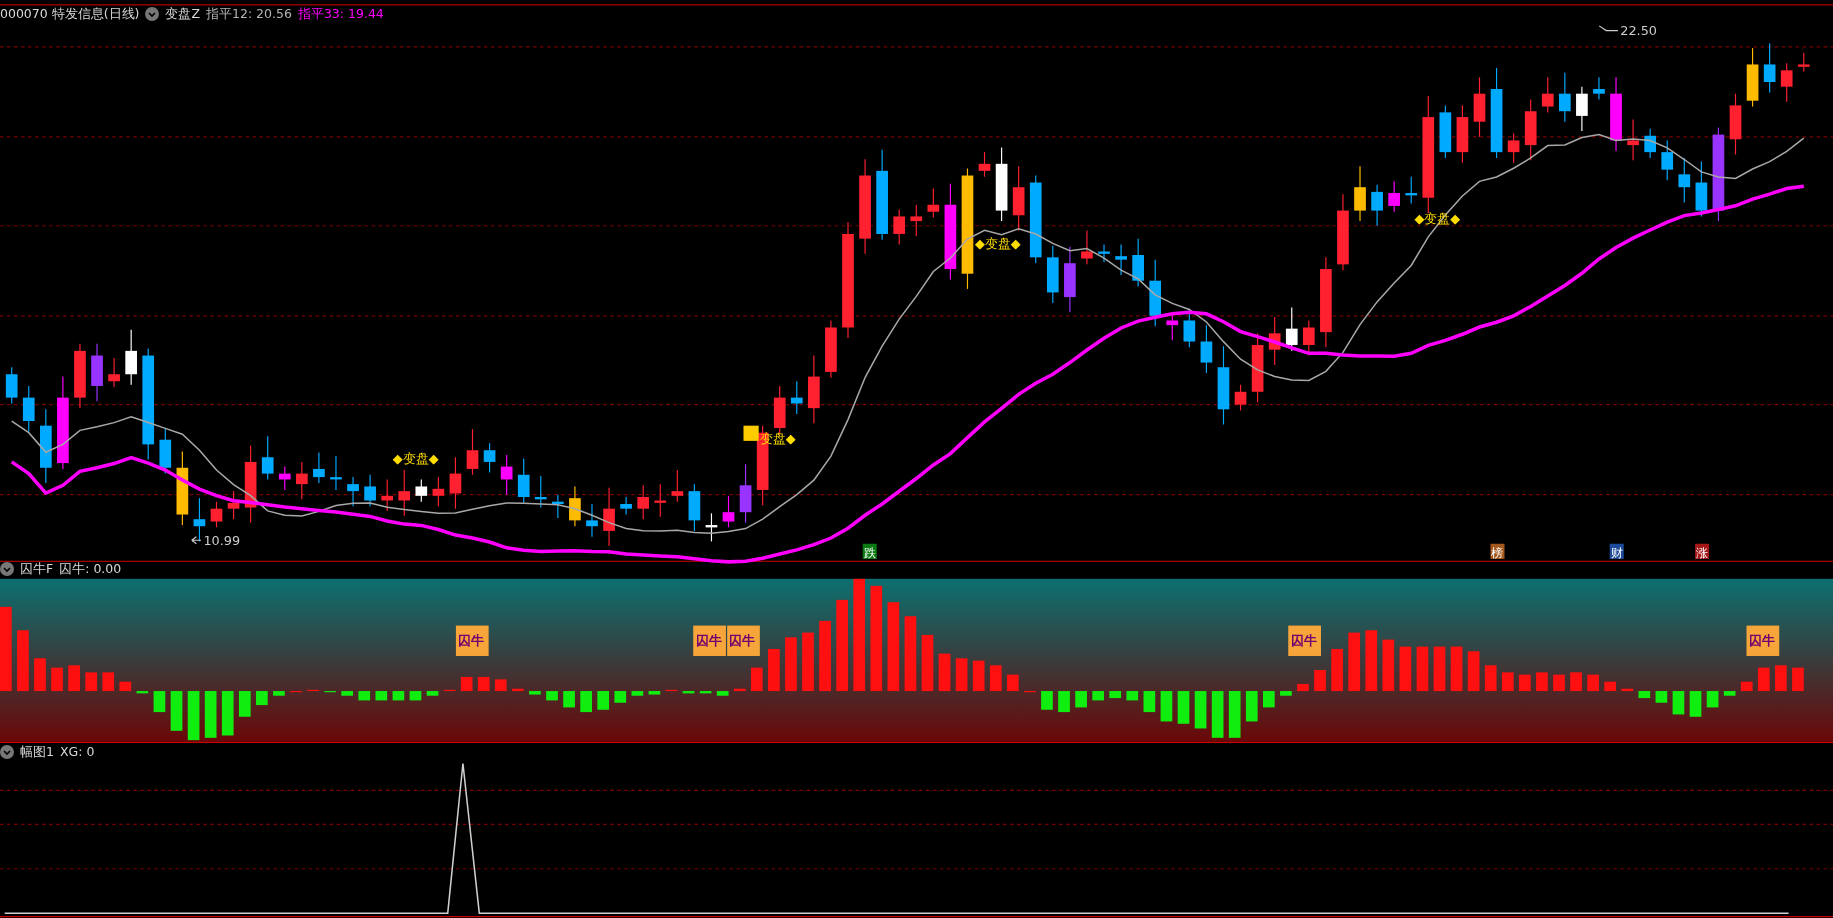 This screenshot has width=1833, height=918. Describe the element at coordinates (1616, 551) in the screenshot. I see `signal-tag: 财` at that location.